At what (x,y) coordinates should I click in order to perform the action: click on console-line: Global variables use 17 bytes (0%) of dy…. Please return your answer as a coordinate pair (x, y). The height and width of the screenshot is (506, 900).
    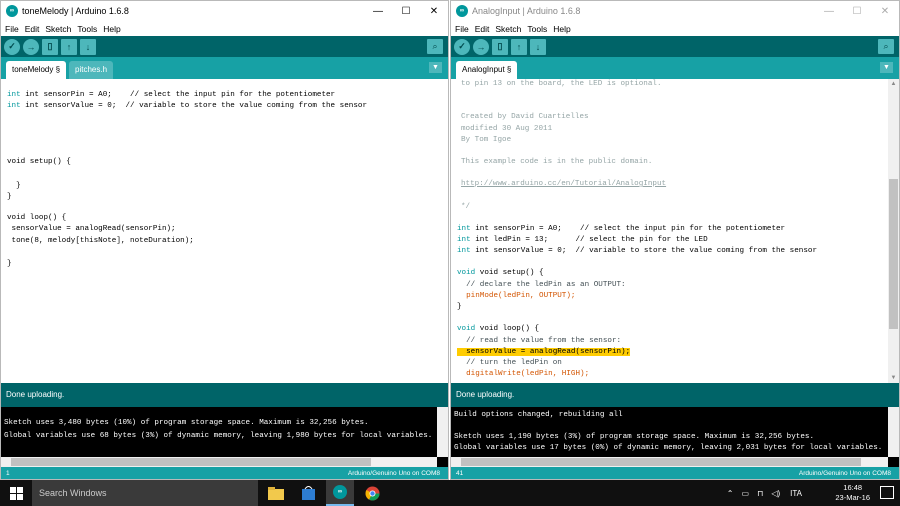
    Looking at the image, I should click on (668, 448).